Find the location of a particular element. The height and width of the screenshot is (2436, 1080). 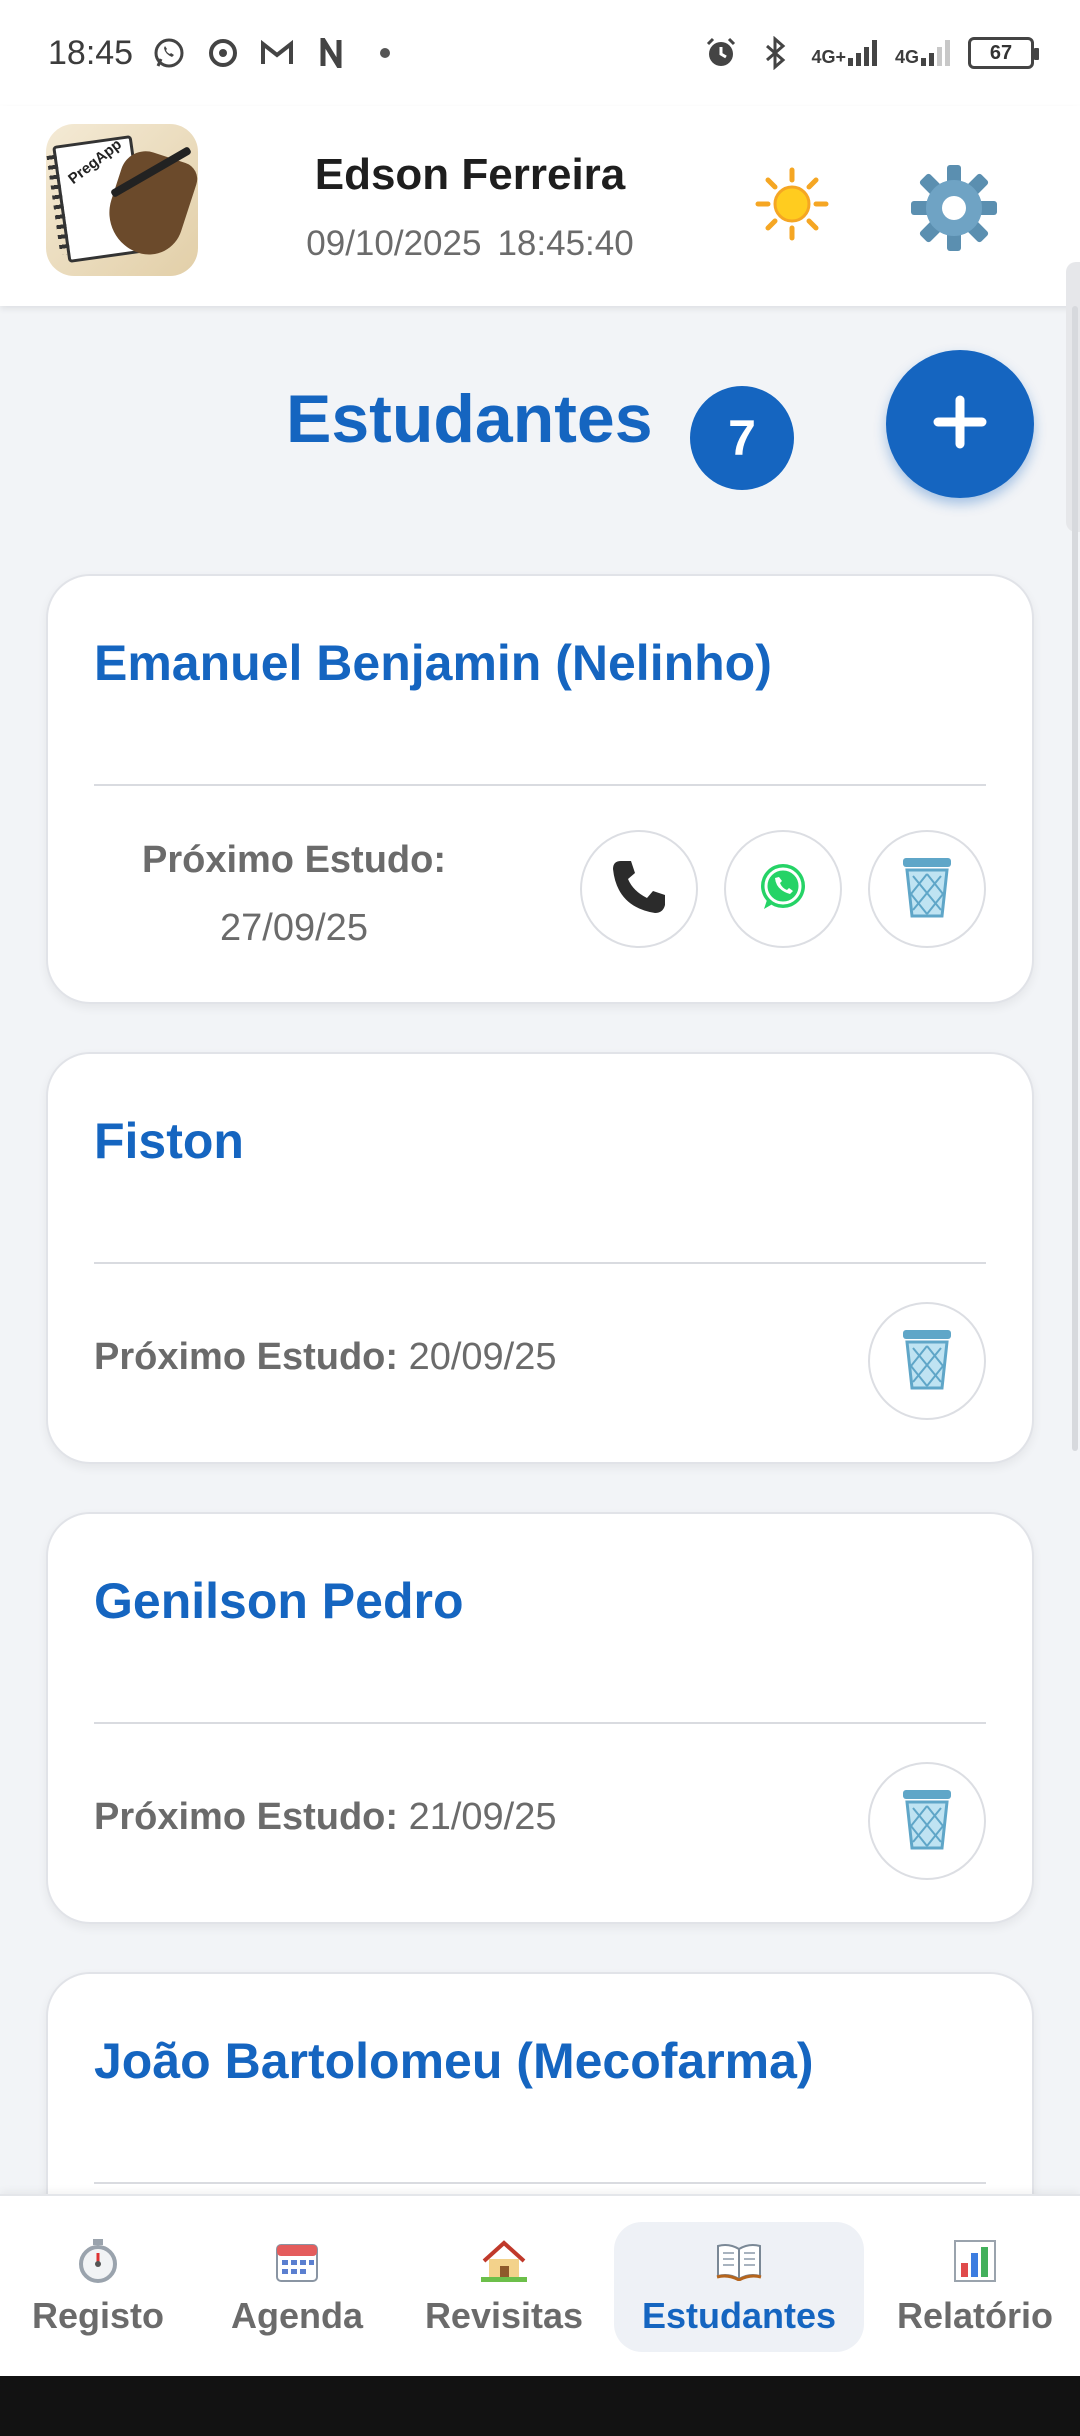

next-study-date: 27/09/25 is located at coordinates (294, 928).